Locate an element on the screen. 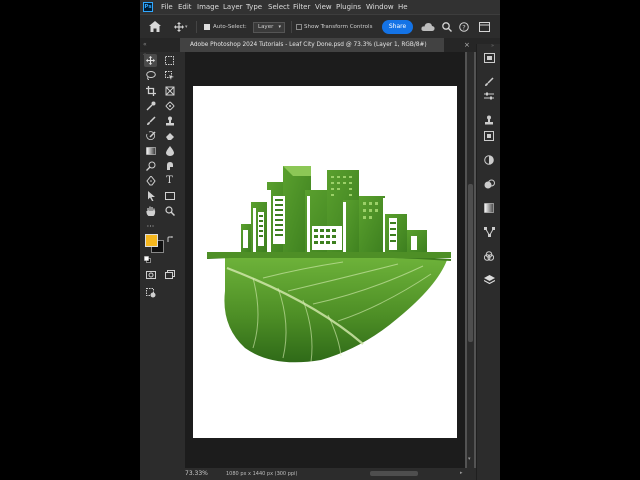 The image size is (640, 480). workspace-icon is located at coordinates (484, 27).